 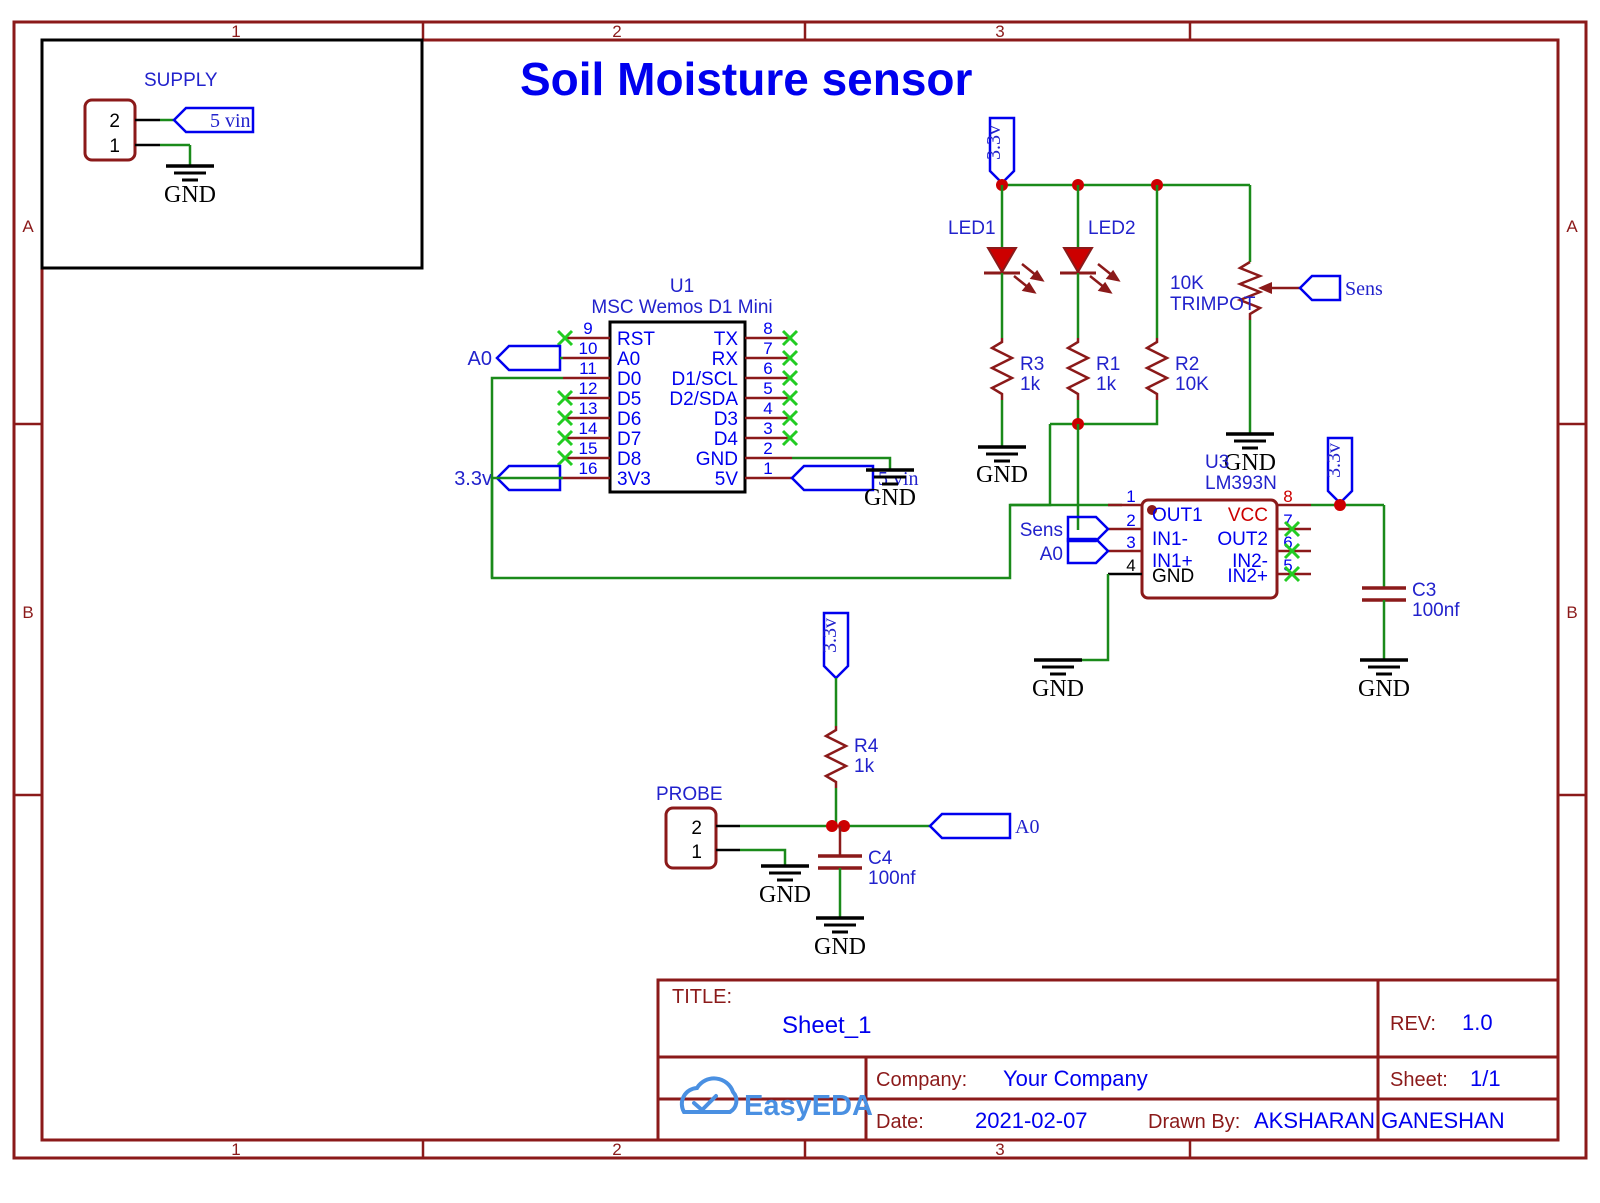 I want to click on probe-port-33v-label: 3.3v, so click(x=830, y=635).